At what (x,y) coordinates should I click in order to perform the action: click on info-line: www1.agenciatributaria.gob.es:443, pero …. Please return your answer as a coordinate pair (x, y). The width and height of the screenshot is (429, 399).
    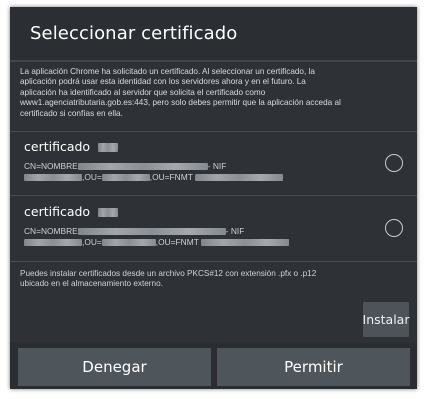
    Looking at the image, I should click on (180, 103).